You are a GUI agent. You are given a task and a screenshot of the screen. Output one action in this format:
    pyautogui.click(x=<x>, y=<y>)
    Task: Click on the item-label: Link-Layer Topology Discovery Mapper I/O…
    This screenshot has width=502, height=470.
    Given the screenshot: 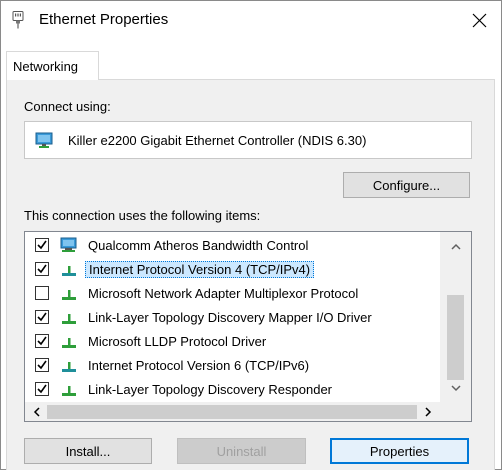 What is the action you would take?
    pyautogui.click(x=230, y=317)
    